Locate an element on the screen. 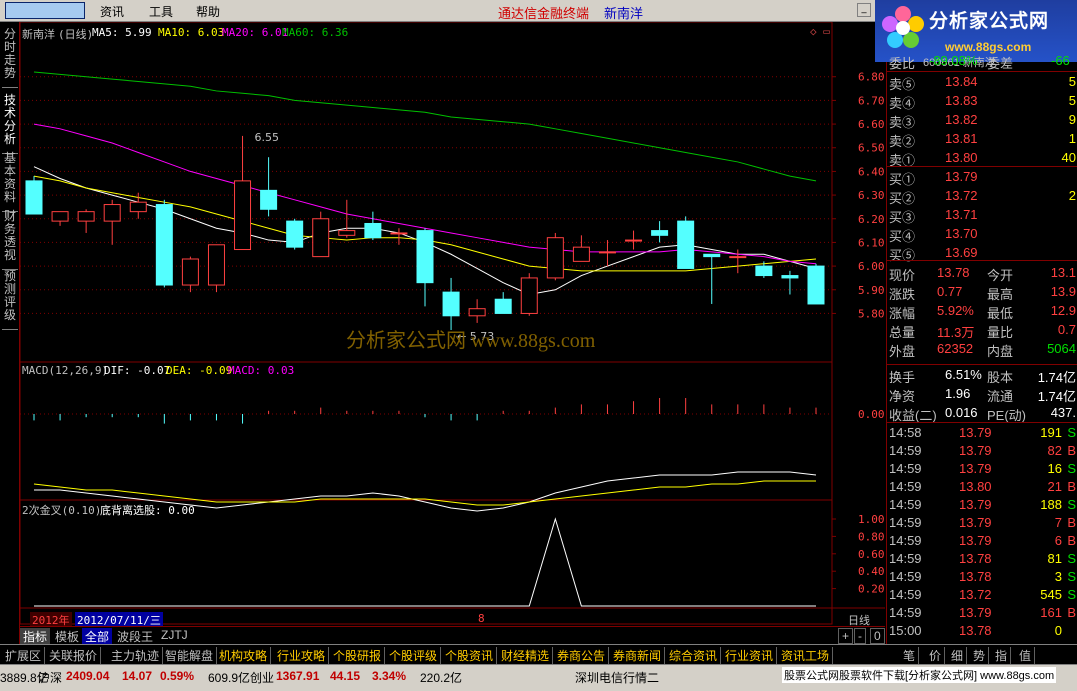  buy-row: 买② 13.72 2 is located at coordinates (982, 196).